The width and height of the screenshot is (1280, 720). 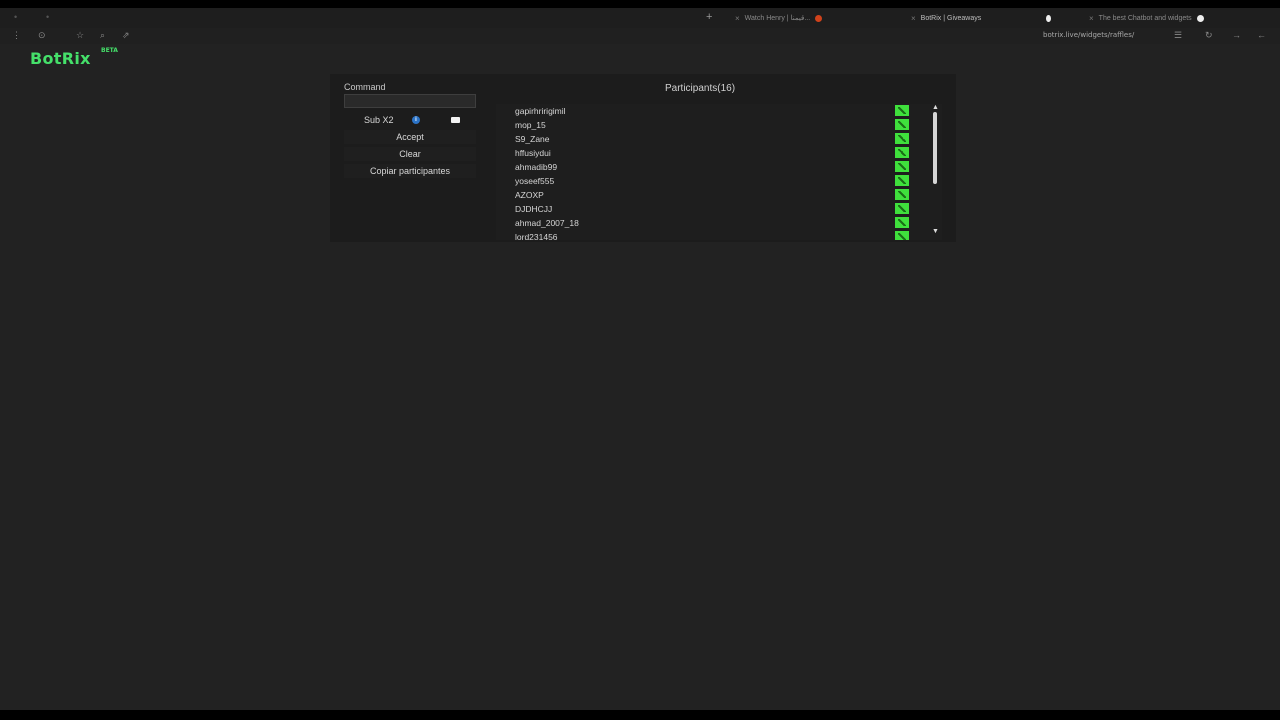 What do you see at coordinates (109, 50) in the screenshot?
I see `beta-badge: BETA` at bounding box center [109, 50].